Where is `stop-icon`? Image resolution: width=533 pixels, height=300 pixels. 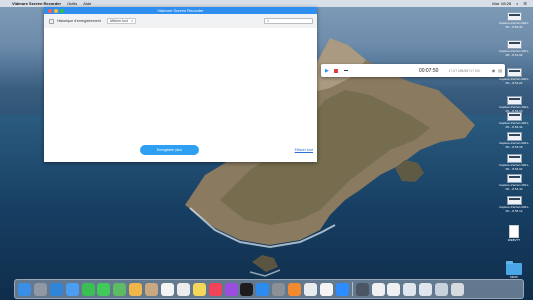 stop-icon is located at coordinates (335, 70).